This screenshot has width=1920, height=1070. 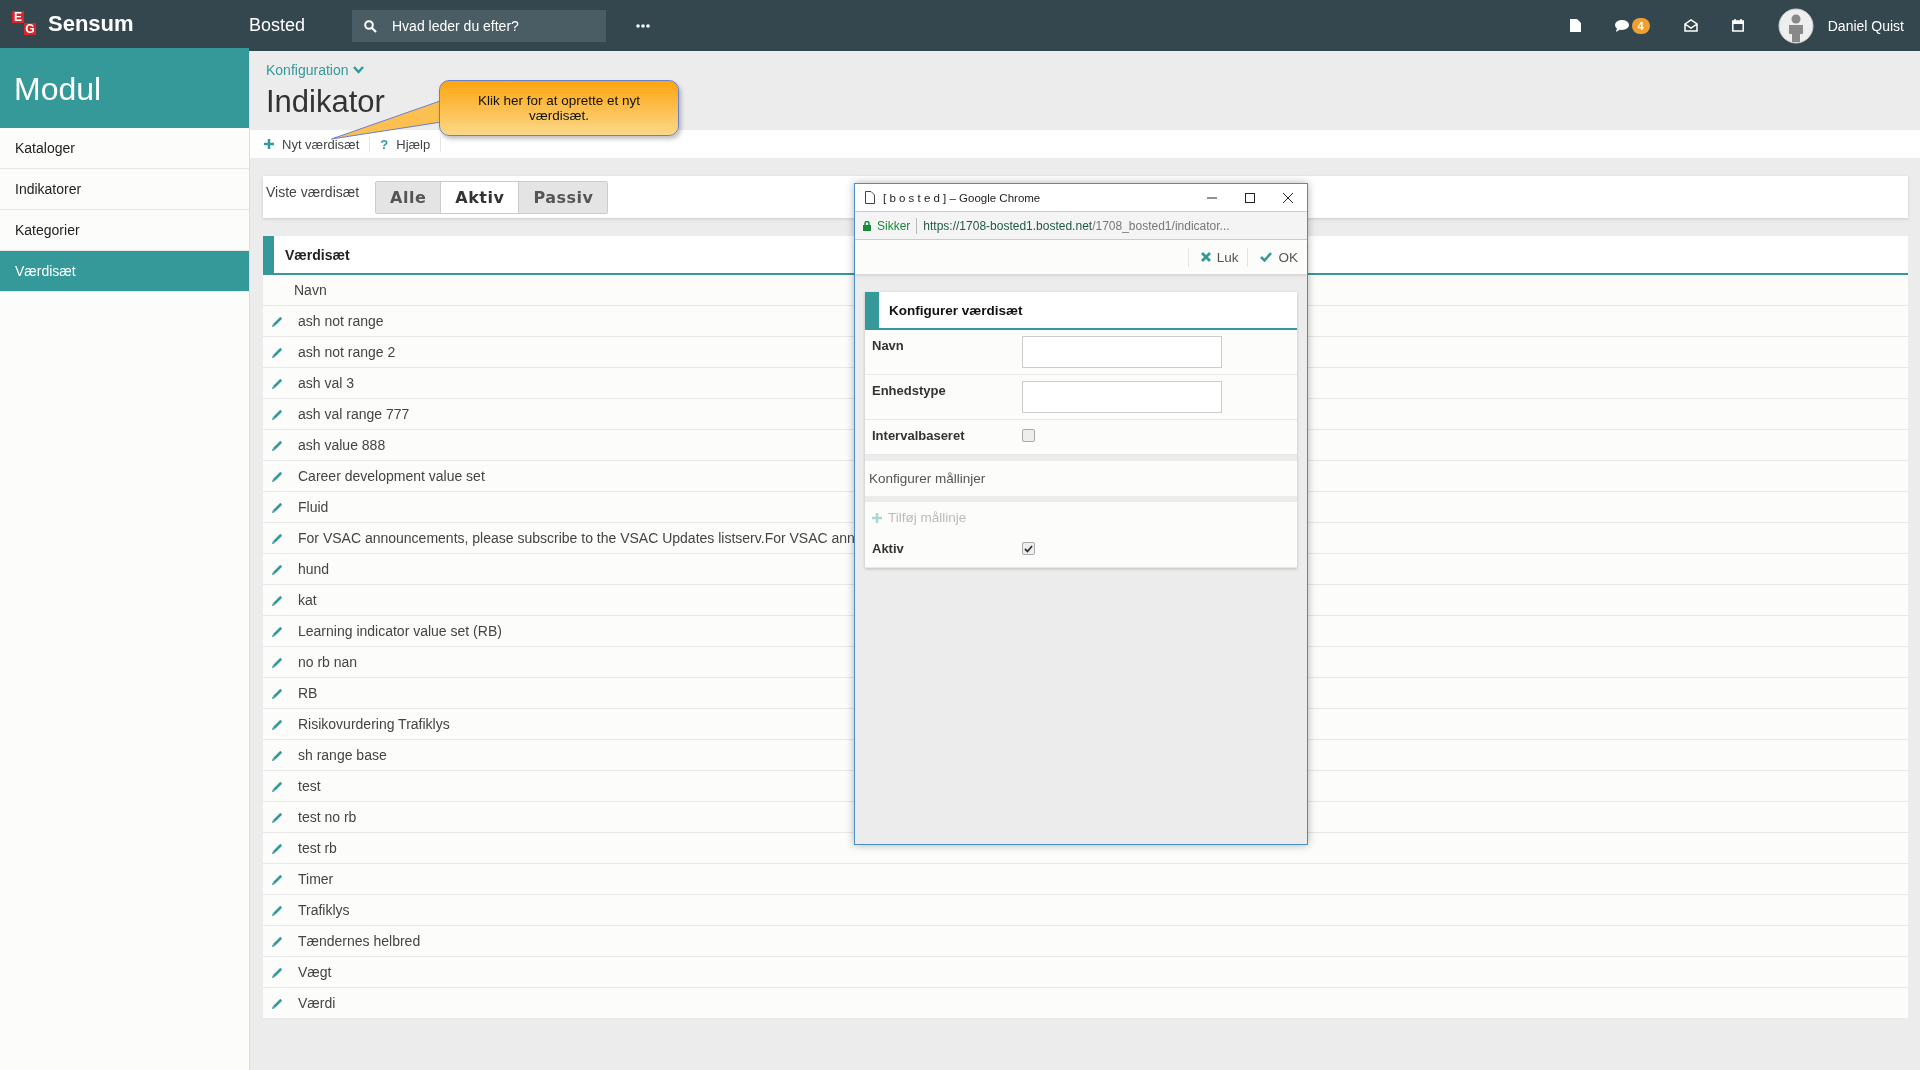 What do you see at coordinates (24, 24) in the screenshot?
I see `logo-mark: E G` at bounding box center [24, 24].